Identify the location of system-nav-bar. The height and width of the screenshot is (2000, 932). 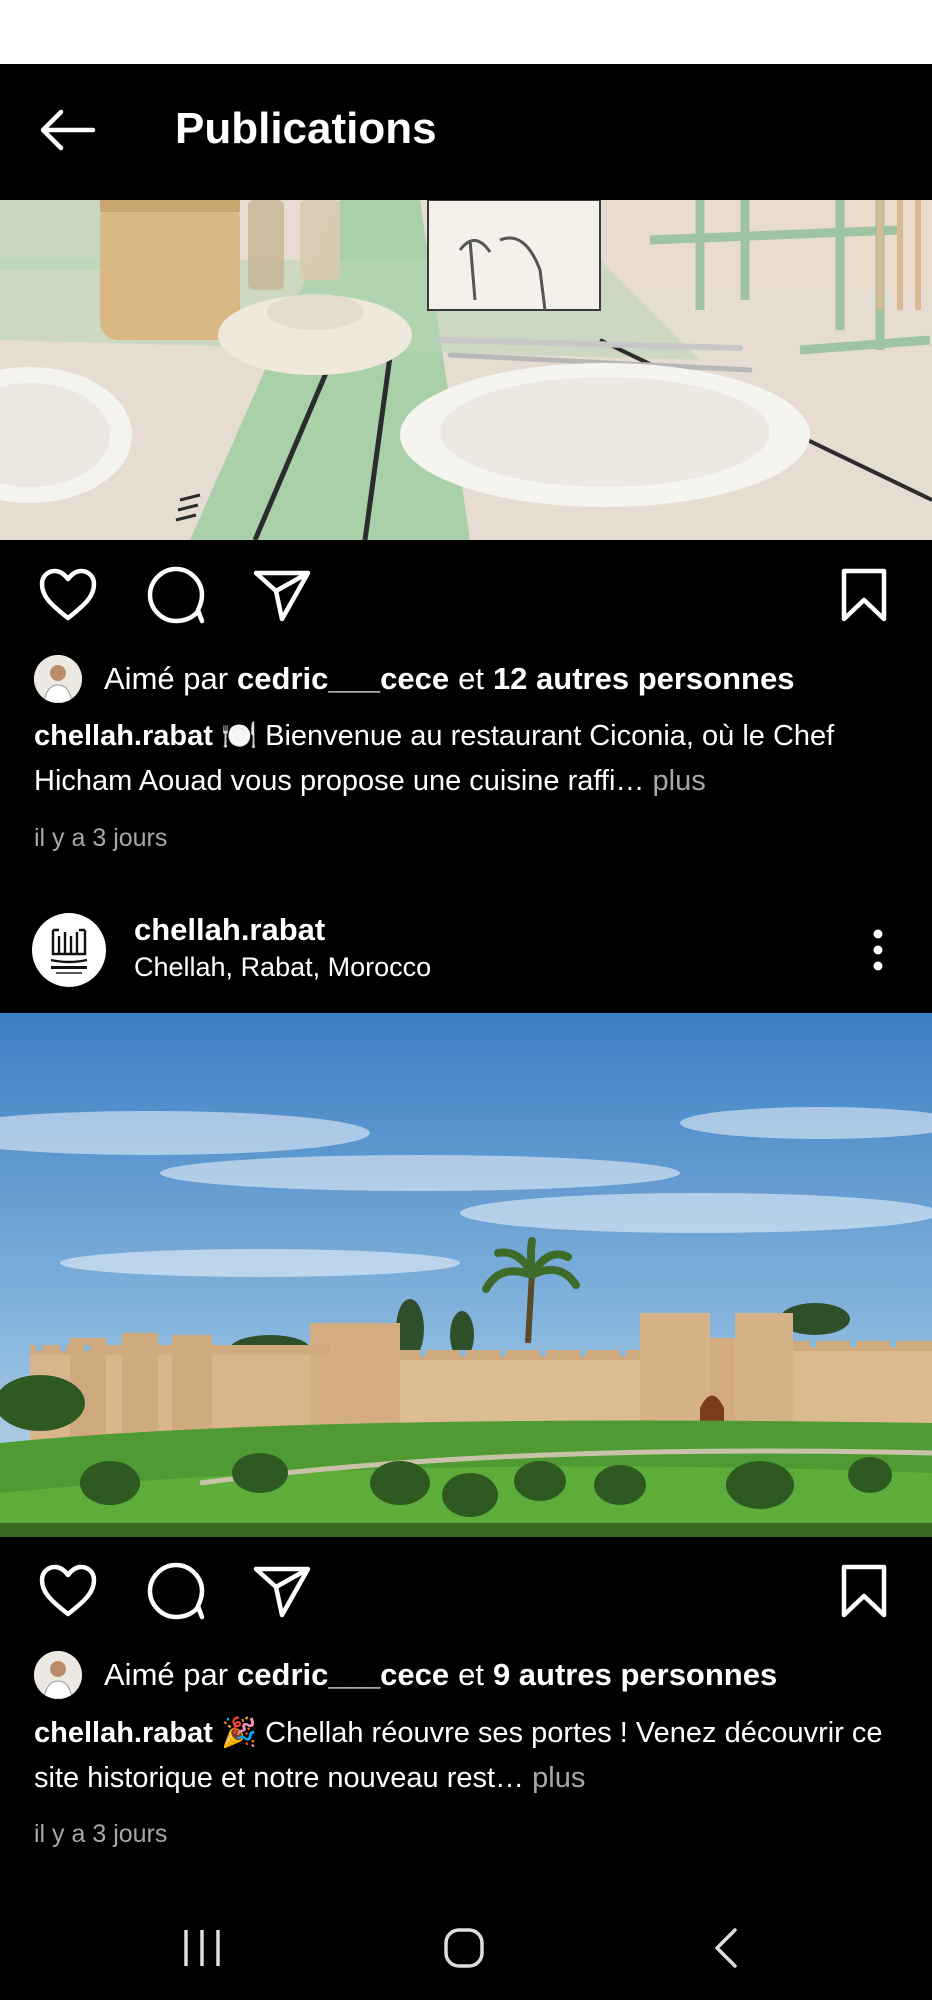
(466, 1948).